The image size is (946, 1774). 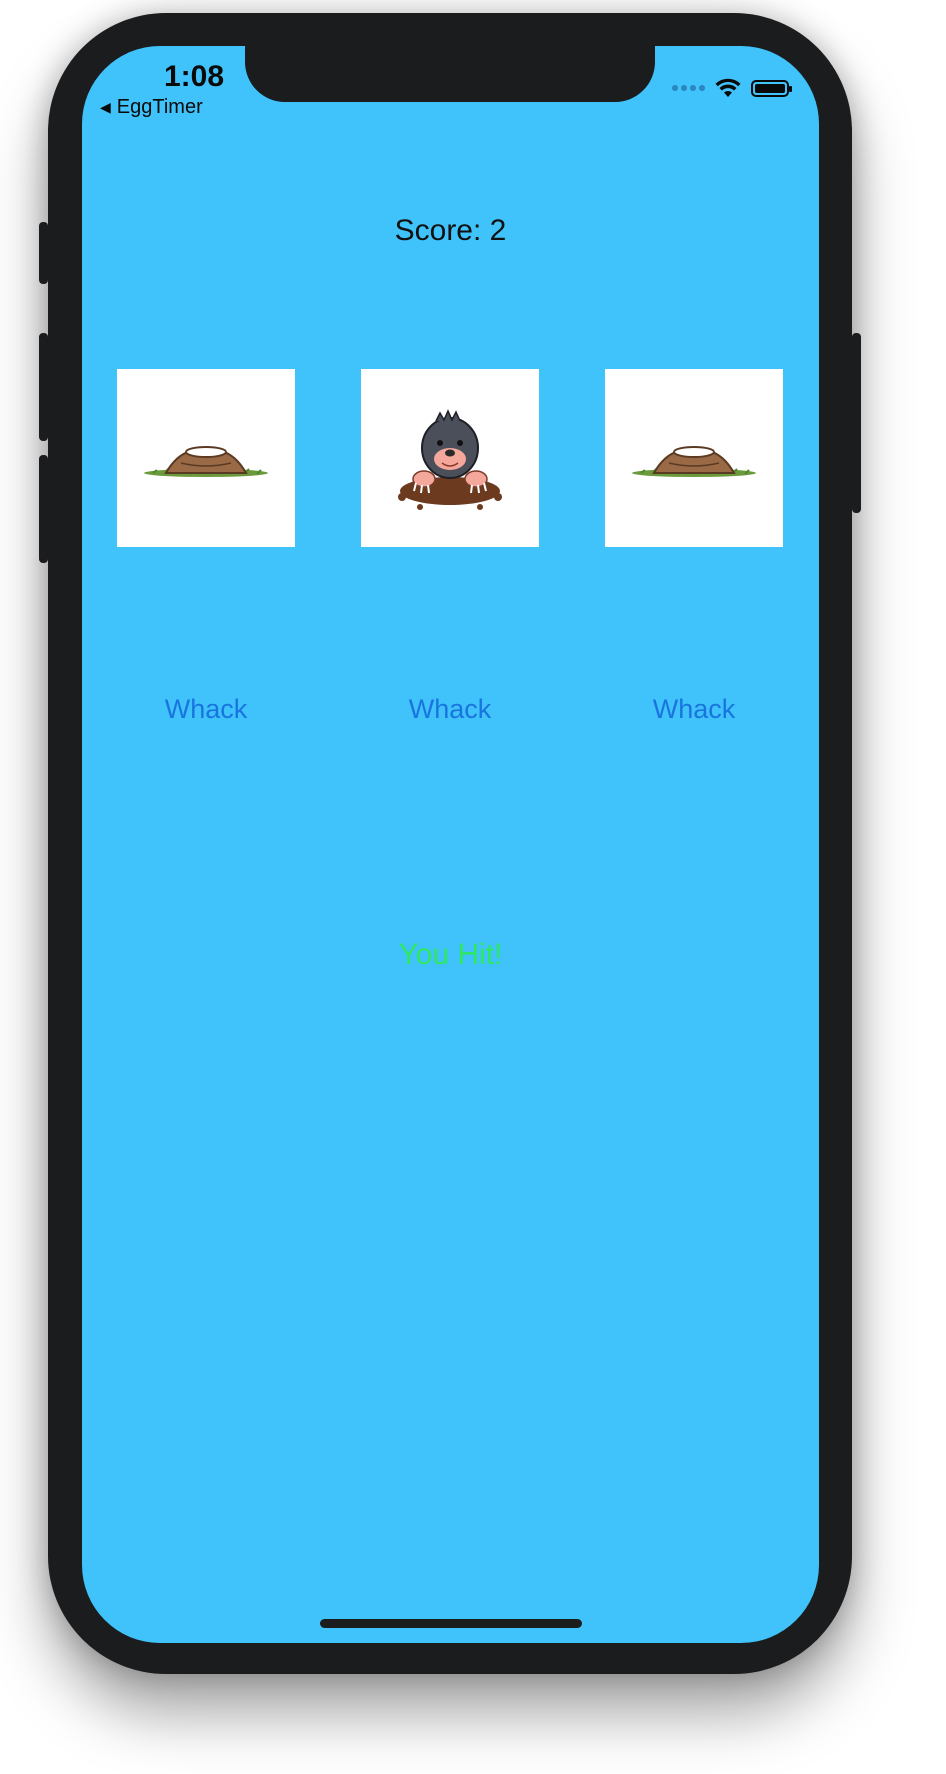 I want to click on mole-icon, so click(x=450, y=459).